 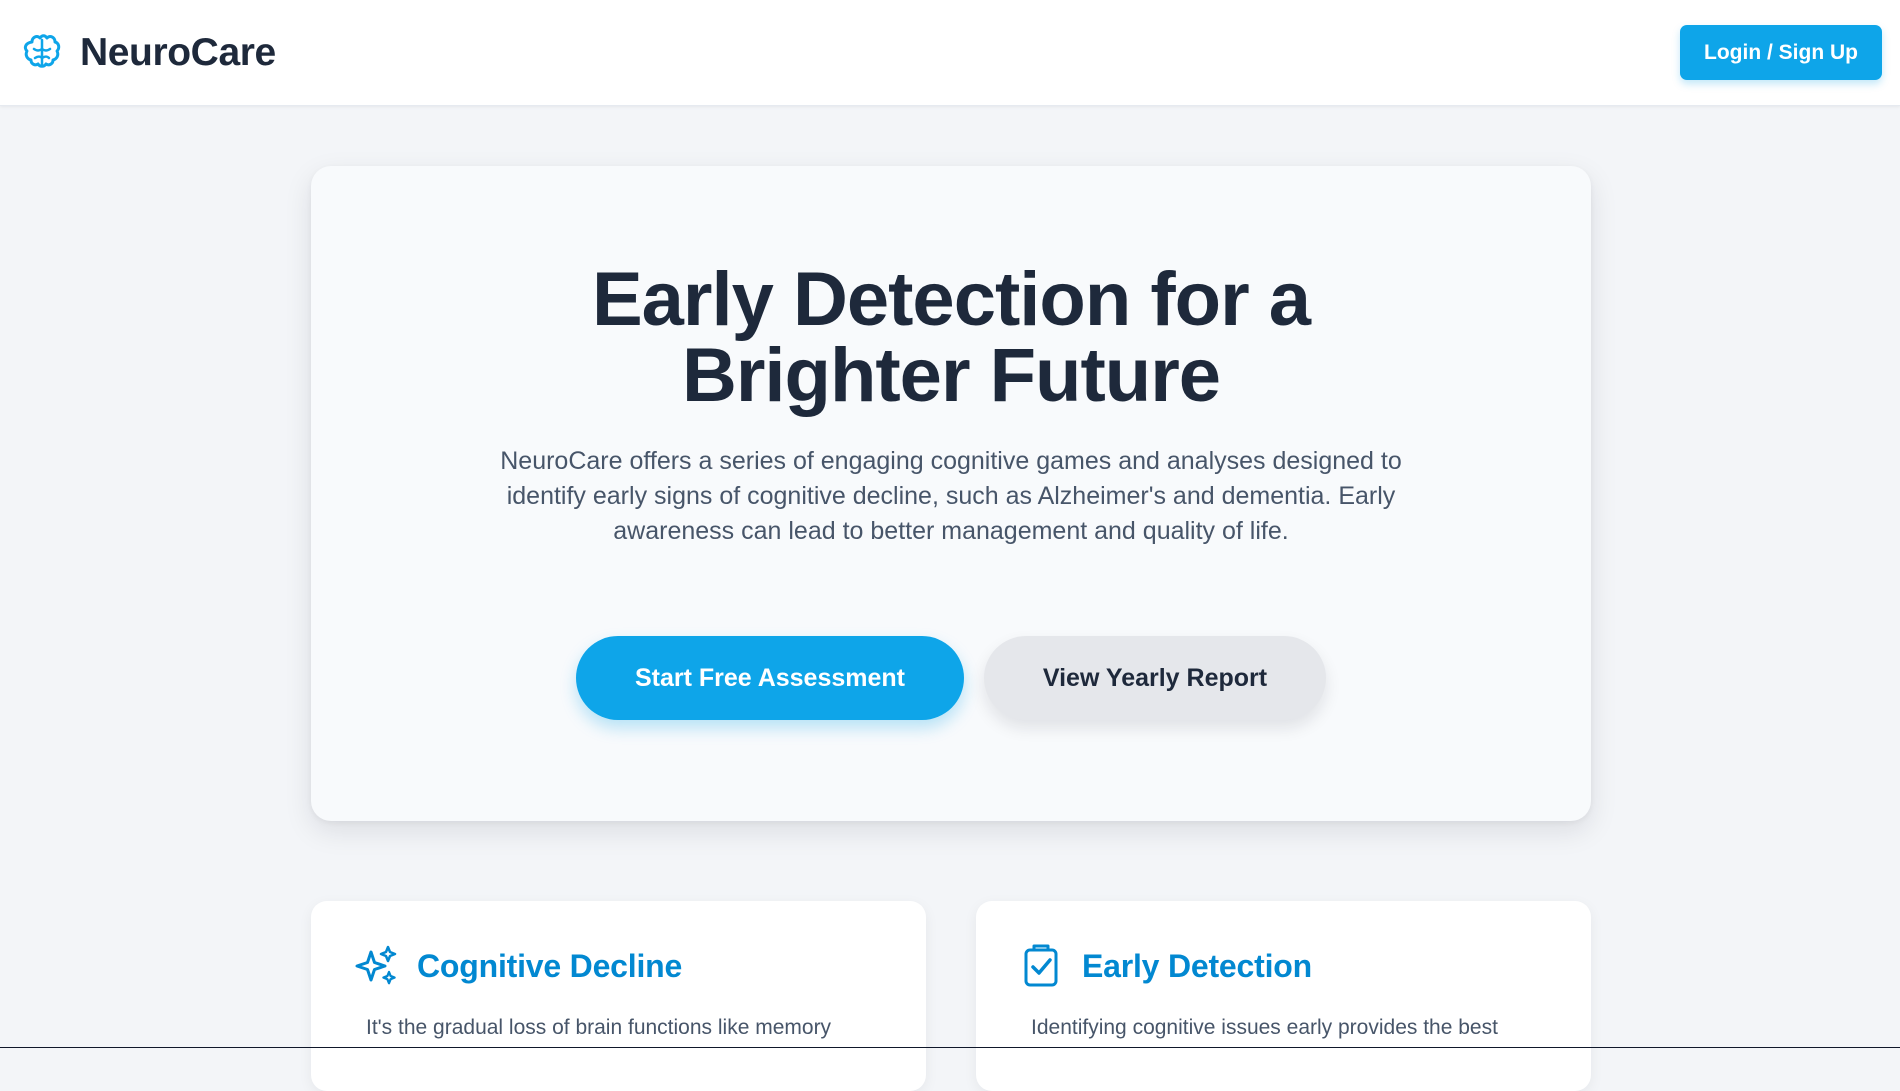 I want to click on feature-header: Cognitive Decline, so click(x=517, y=966).